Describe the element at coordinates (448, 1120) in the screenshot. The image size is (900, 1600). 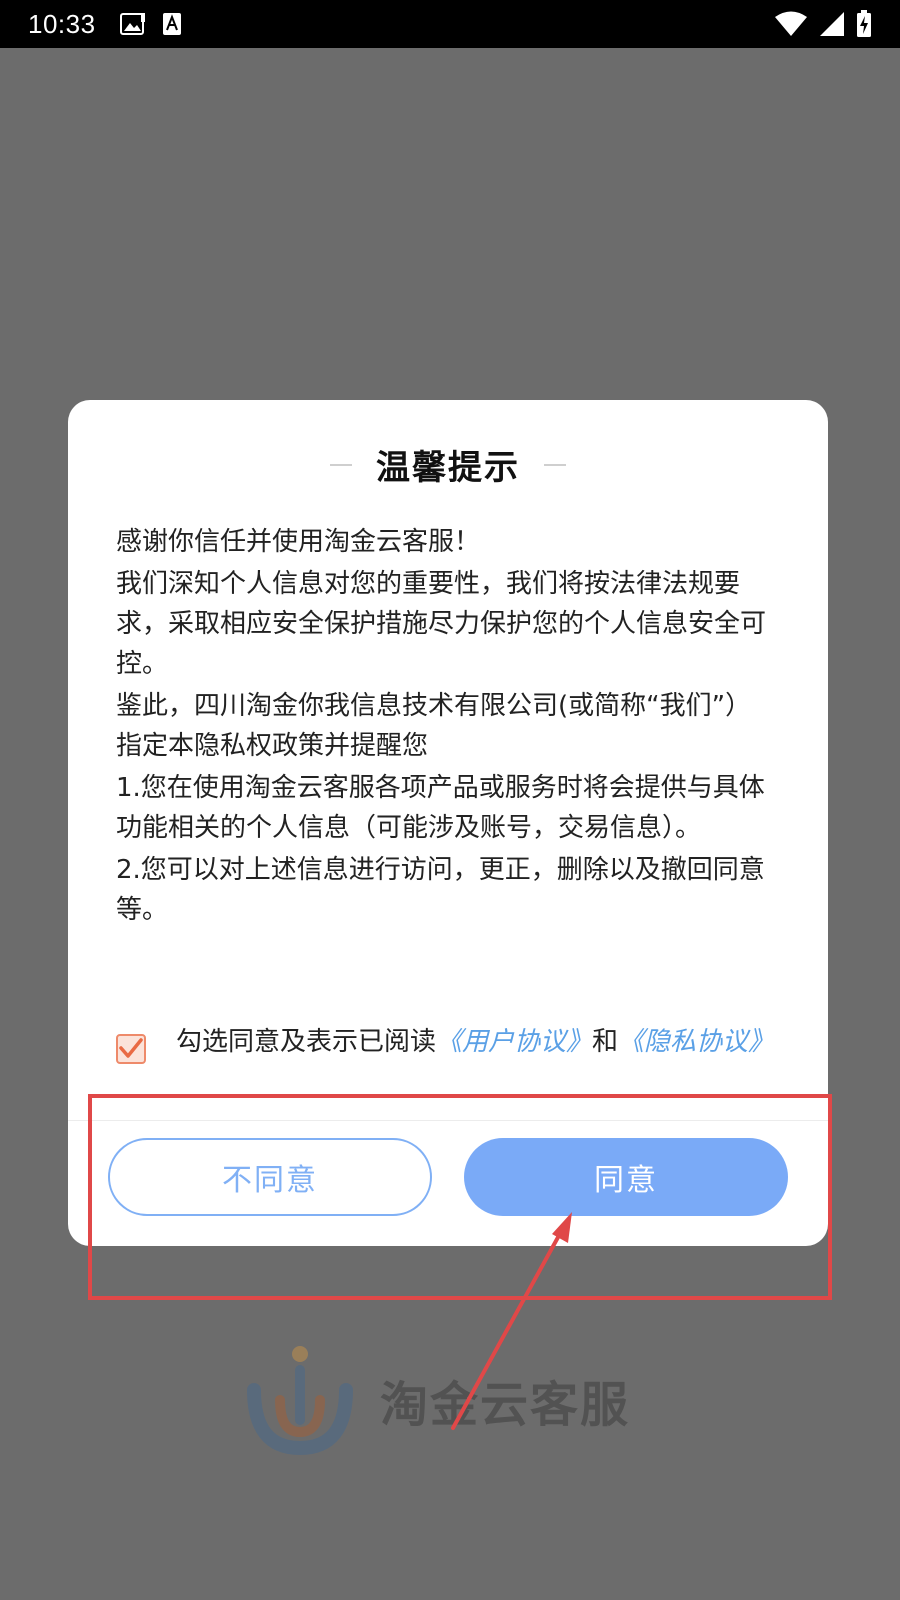
I see `button-divider` at that location.